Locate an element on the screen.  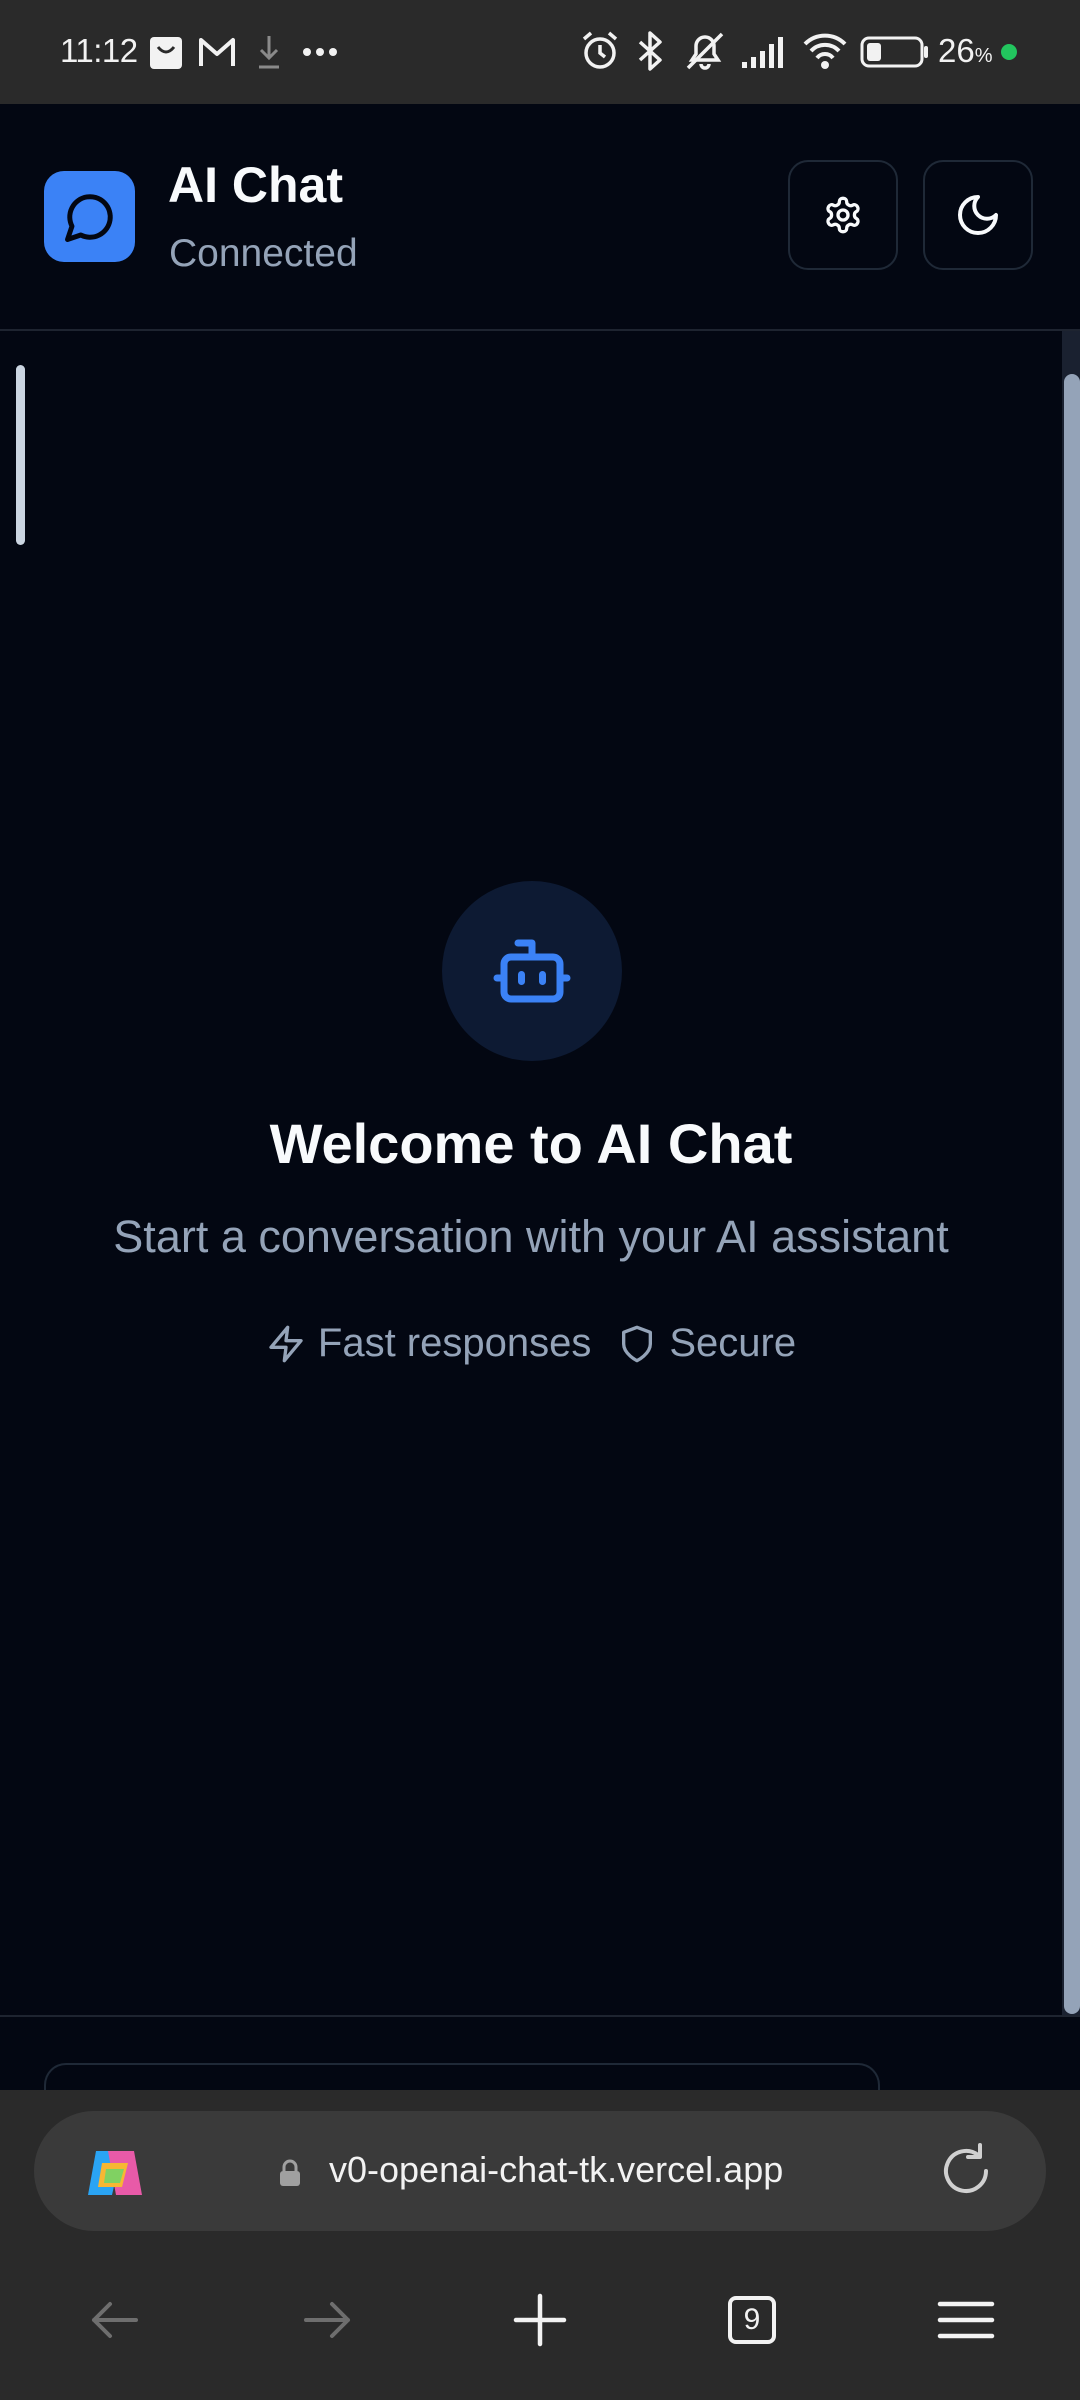
bot-icon is located at coordinates (532, 971).